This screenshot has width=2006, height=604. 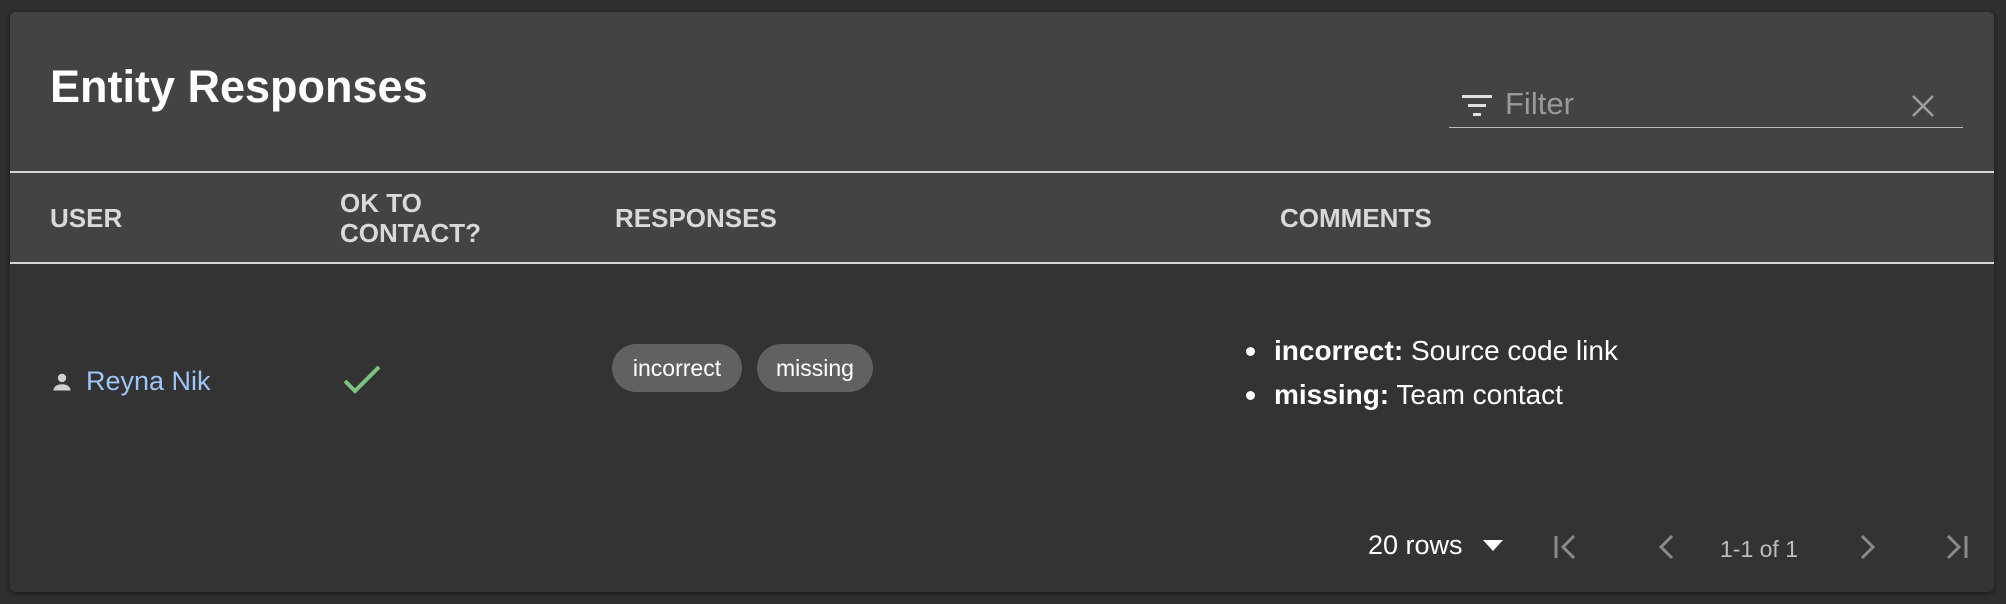 I want to click on chevron-left-icon, so click(x=1667, y=547).